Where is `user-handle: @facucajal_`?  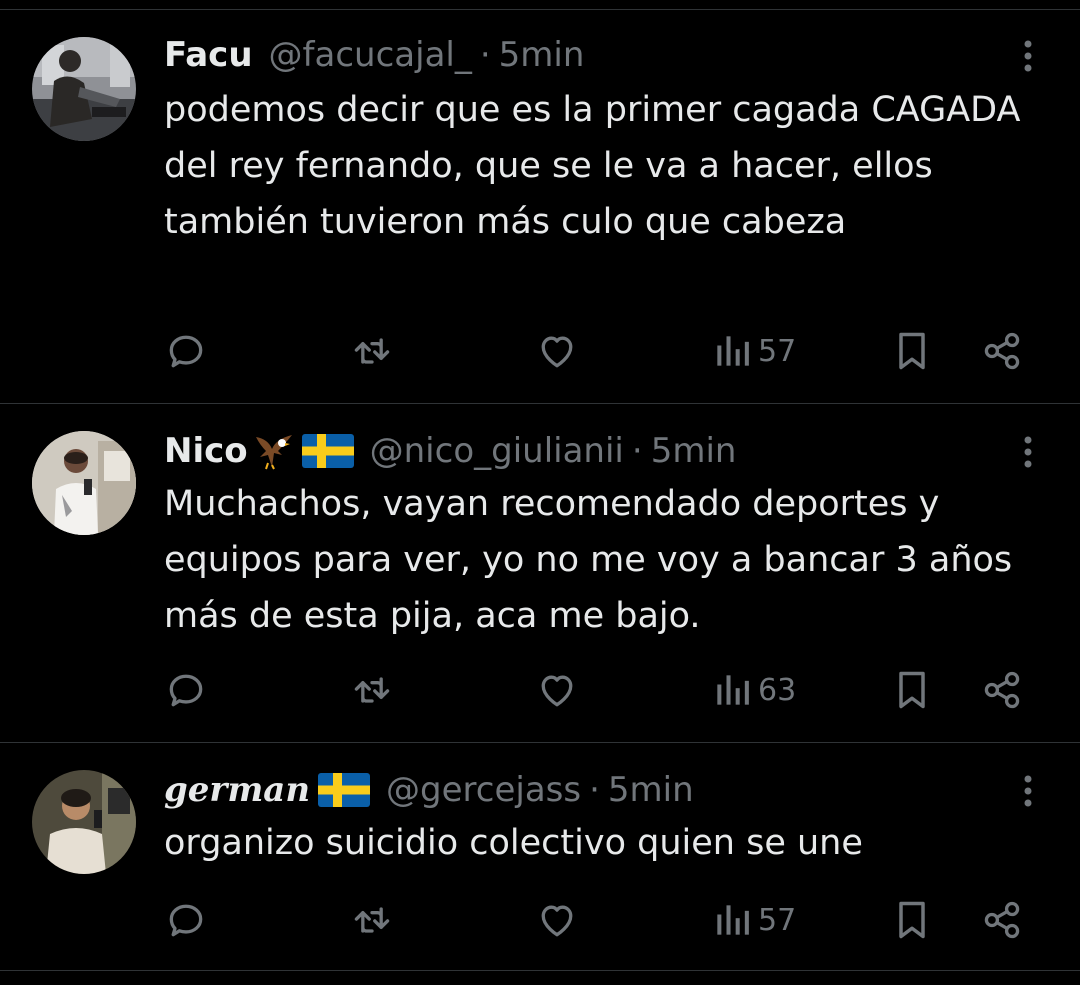 user-handle: @facucajal_ is located at coordinates (370, 55).